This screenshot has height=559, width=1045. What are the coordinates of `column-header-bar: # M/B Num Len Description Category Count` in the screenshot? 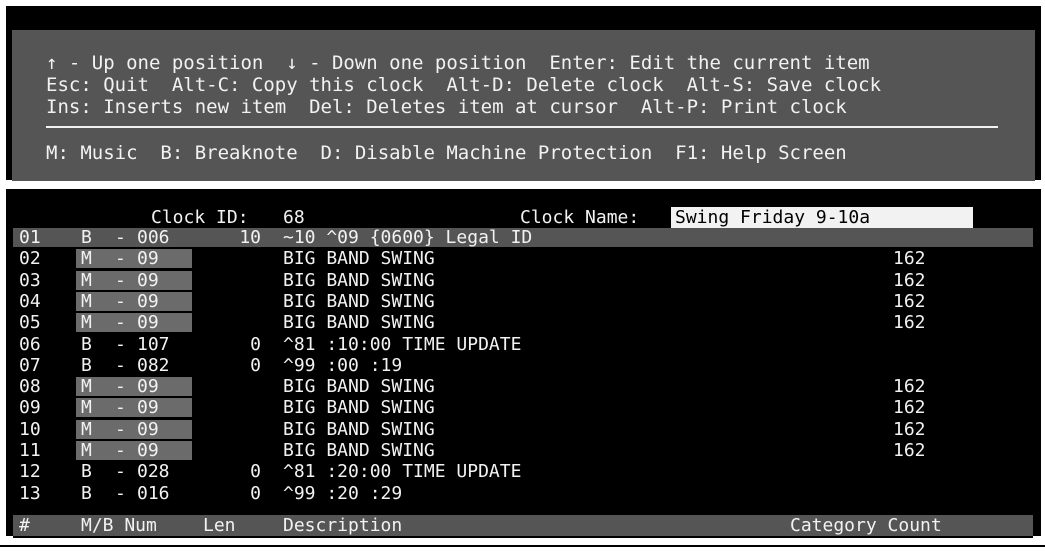 It's located at (523, 525).